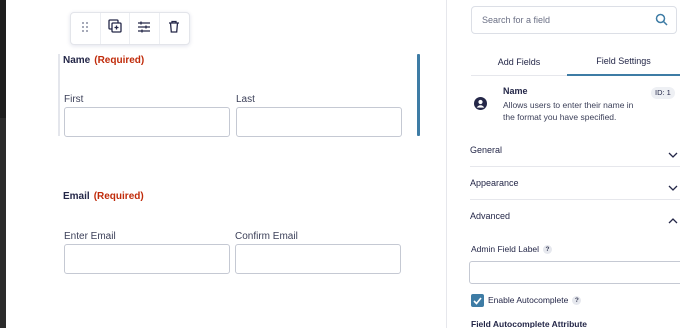  I want to click on search-input, so click(562, 20).